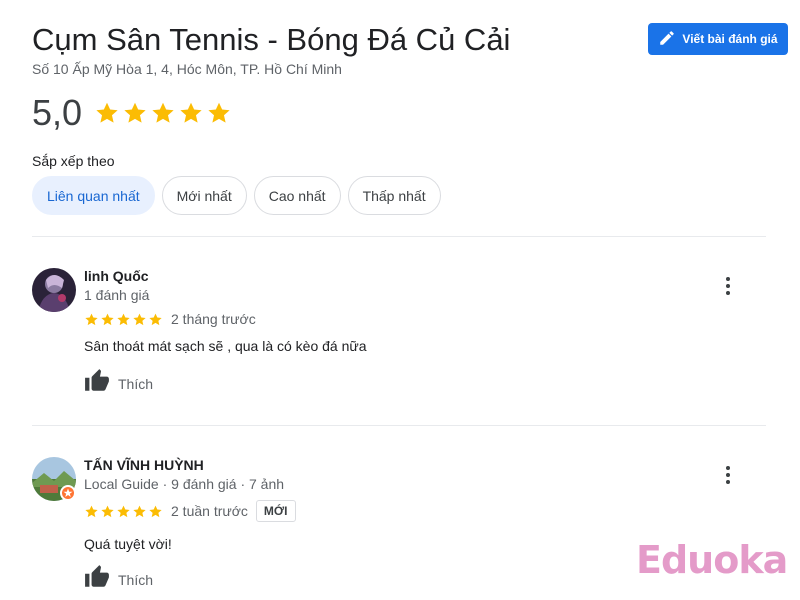  Describe the element at coordinates (170, 319) in the screenshot. I see `review-rating-line: 2 tháng trước` at that location.